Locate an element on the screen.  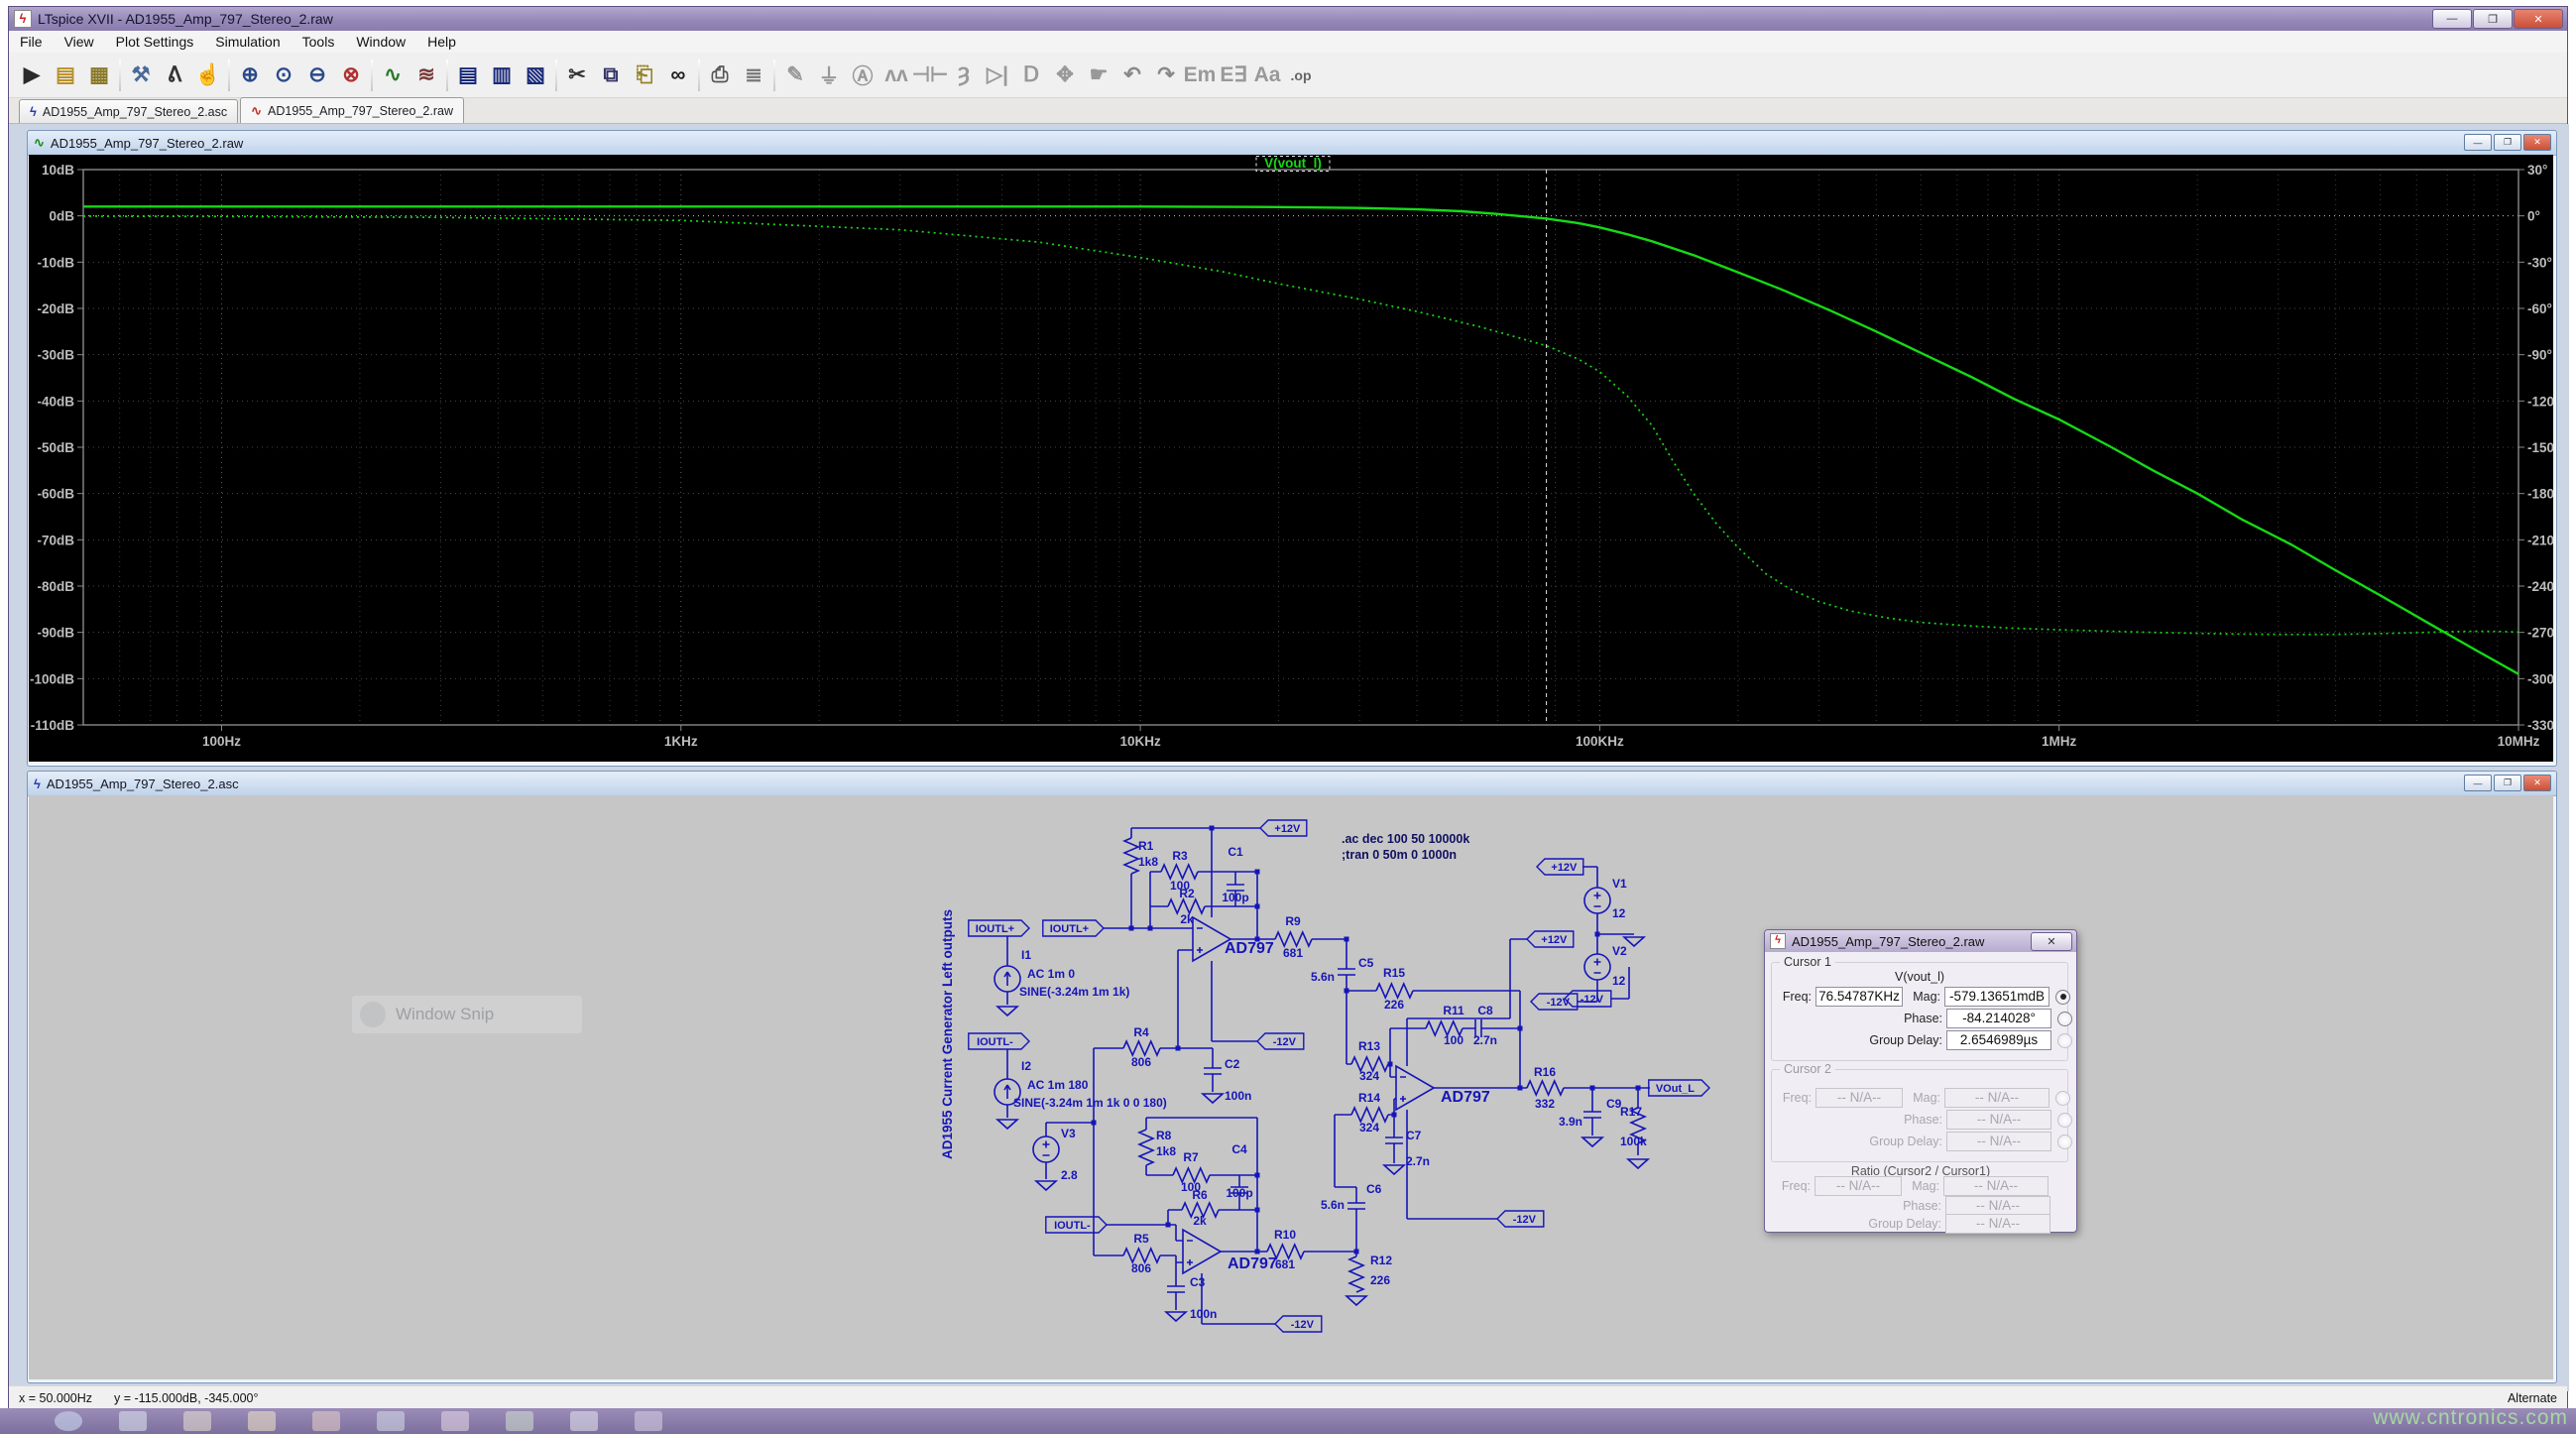
start-orb is located at coordinates (68, 1421).